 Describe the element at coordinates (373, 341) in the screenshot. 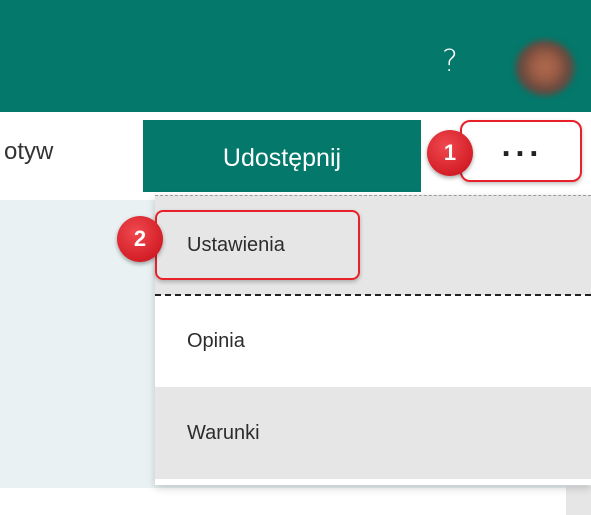

I see `menu-item-feedback: Opinia` at that location.